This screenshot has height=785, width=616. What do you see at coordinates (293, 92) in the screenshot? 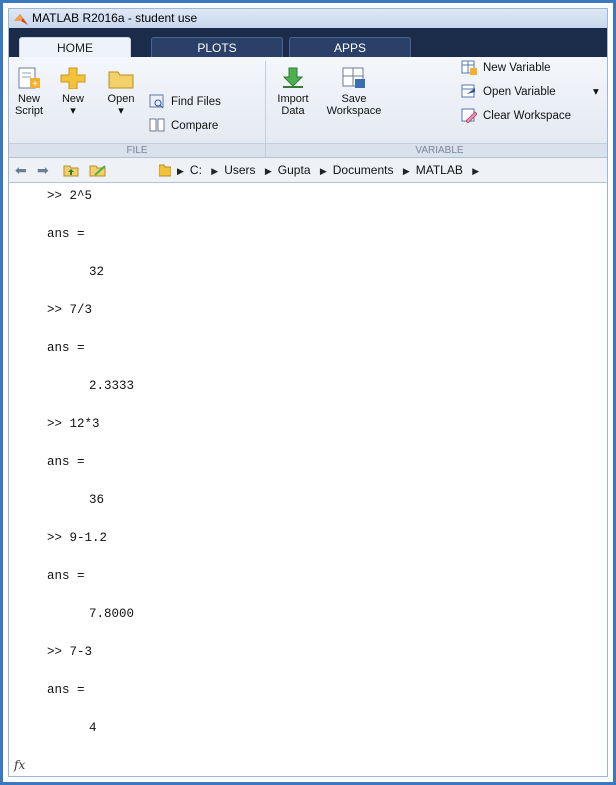
I see `import-data-button: Import Data` at bounding box center [293, 92].